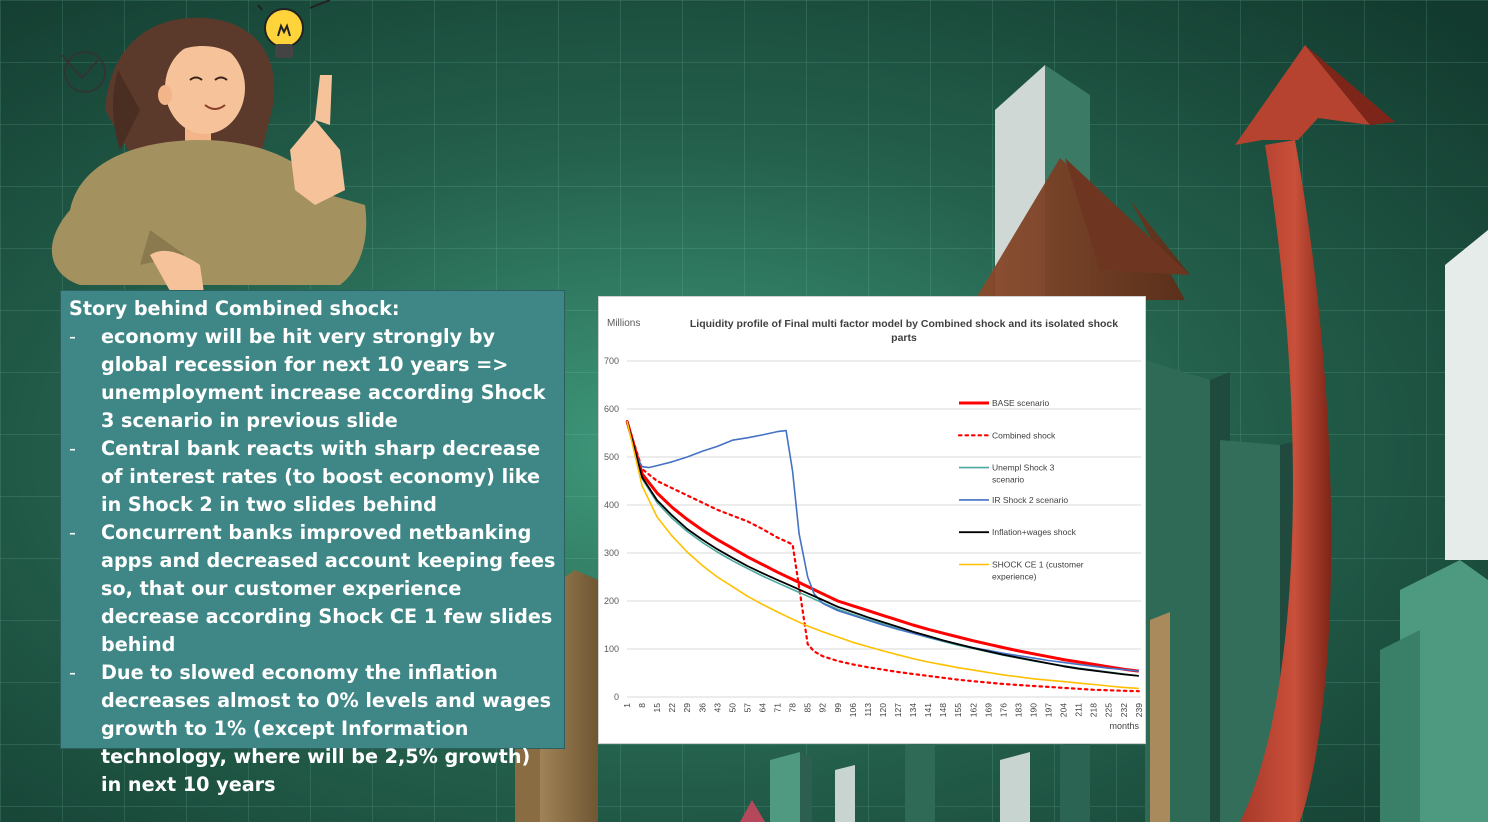 The image size is (1488, 822). I want to click on x-tick-label: 204, so click(1064, 710).